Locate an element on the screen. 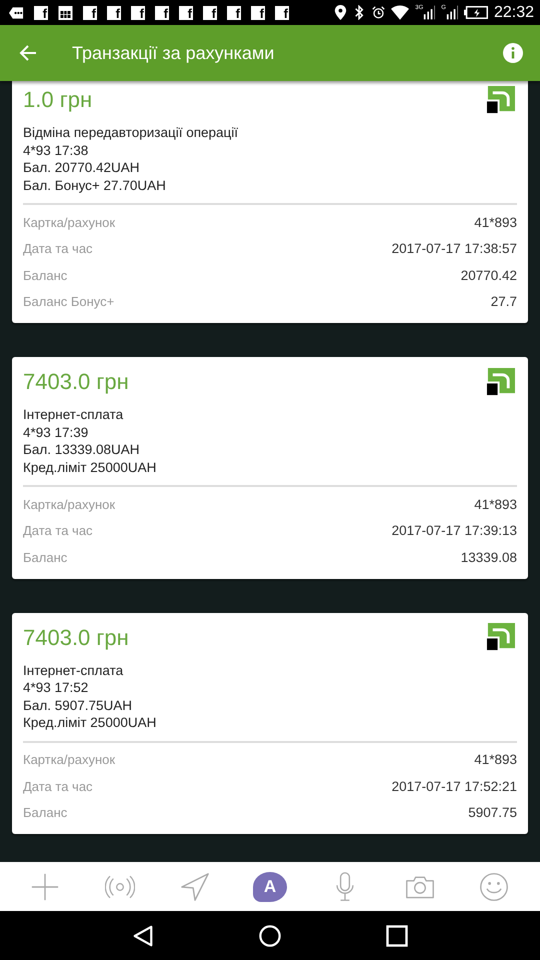  field-value: 5907.75 is located at coordinates (492, 812).